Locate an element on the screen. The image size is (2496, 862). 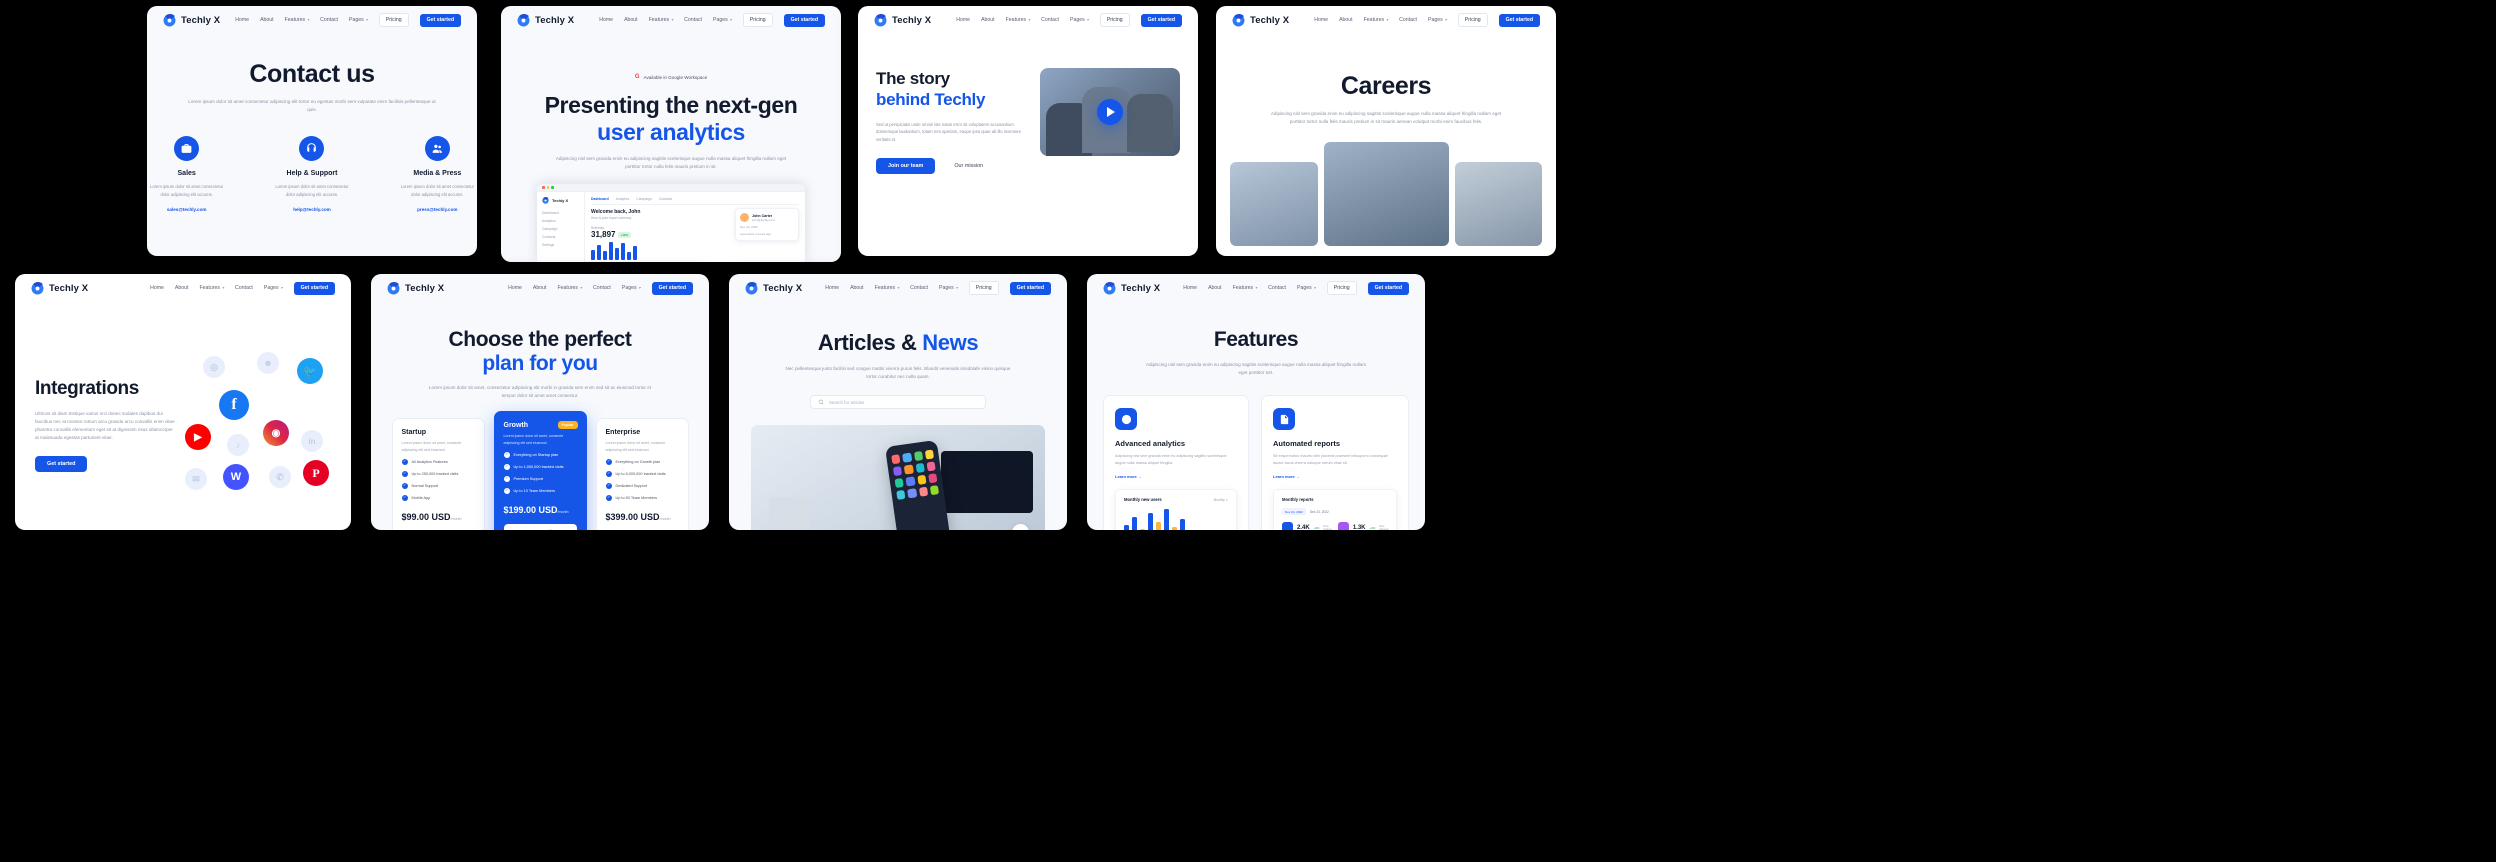
column-email: press@techly.com is located at coordinates (437, 209).